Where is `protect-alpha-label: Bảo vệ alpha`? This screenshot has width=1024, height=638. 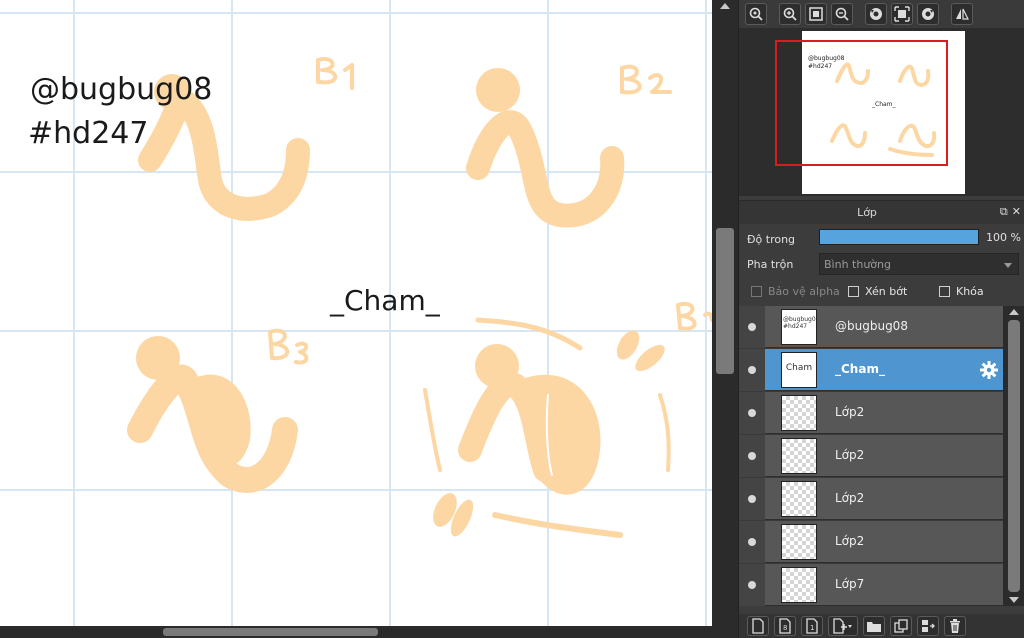
protect-alpha-label: Bảo vệ alpha is located at coordinates (804, 291).